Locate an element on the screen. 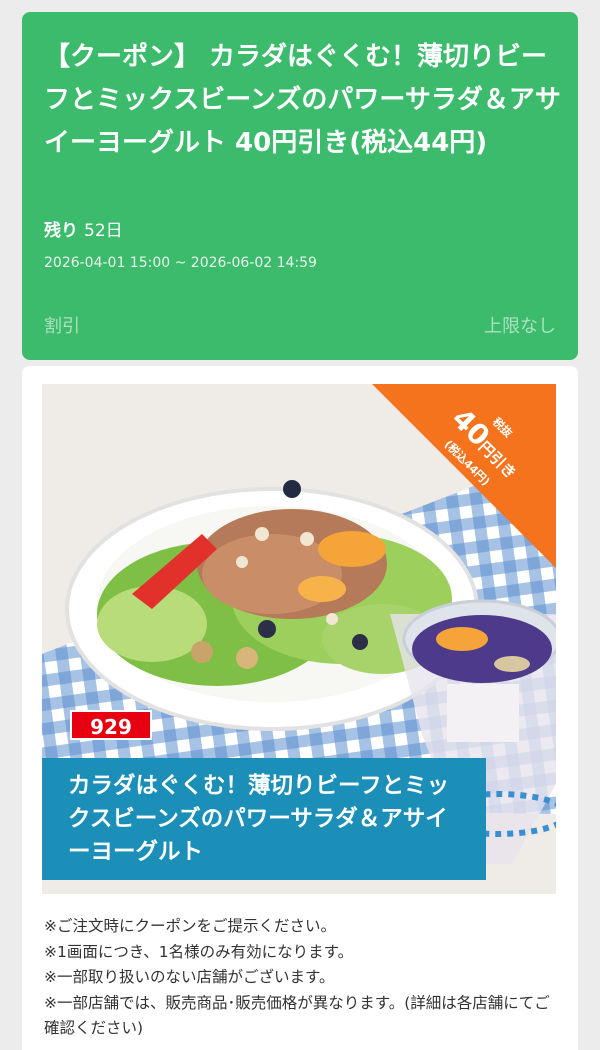  remaining-days-value: 52日 is located at coordinates (103, 231).